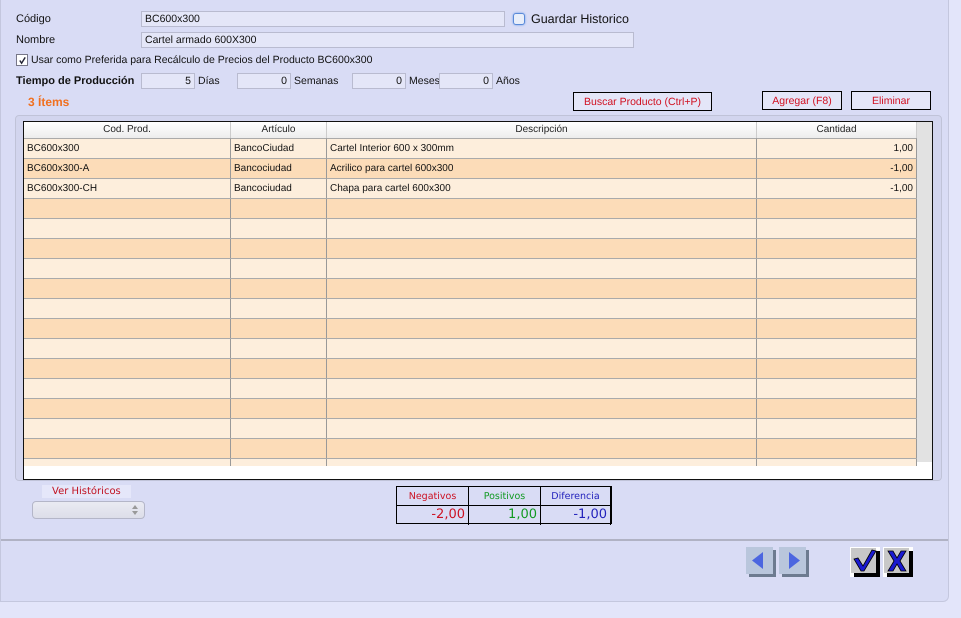 Image resolution: width=961 pixels, height=618 pixels. Describe the element at coordinates (127, 148) in the screenshot. I see `table-cell: BC600x300` at that location.